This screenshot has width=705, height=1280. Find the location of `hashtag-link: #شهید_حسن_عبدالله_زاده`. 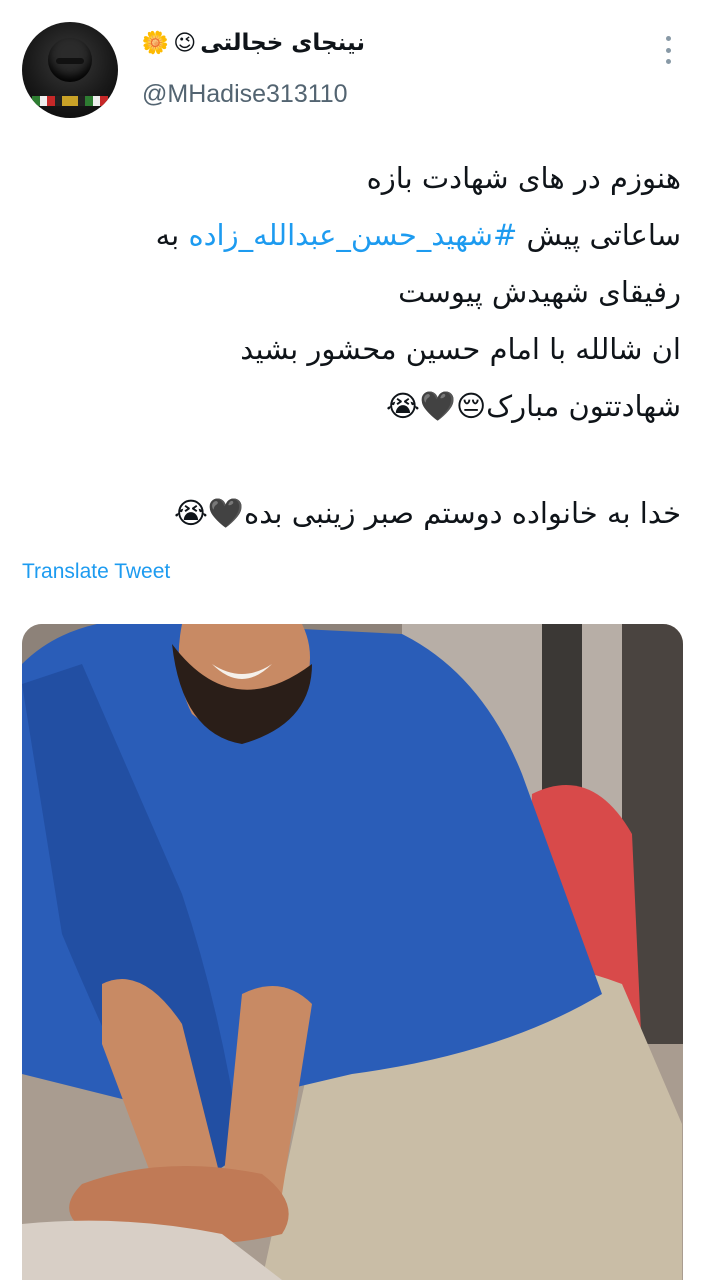

hashtag-link: #شهید_حسن_عبدالله_زاده is located at coordinates (352, 235).